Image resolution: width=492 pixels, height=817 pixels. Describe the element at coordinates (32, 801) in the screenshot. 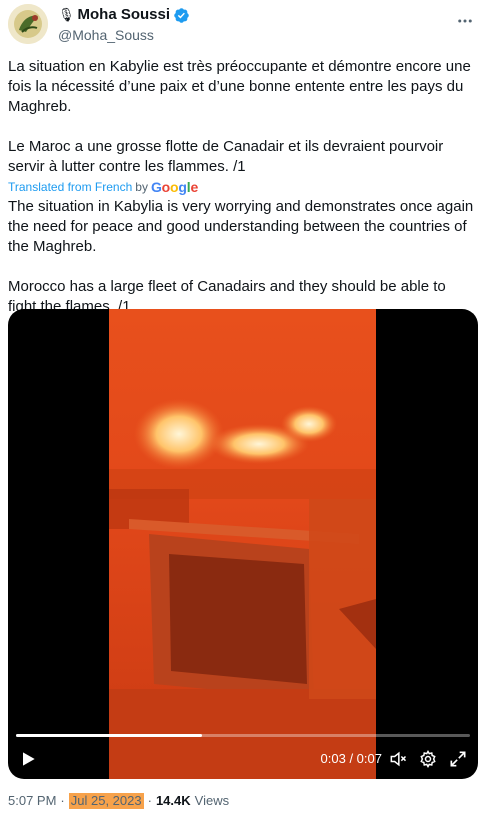

I see `tweet-time: 5:07 PM` at that location.